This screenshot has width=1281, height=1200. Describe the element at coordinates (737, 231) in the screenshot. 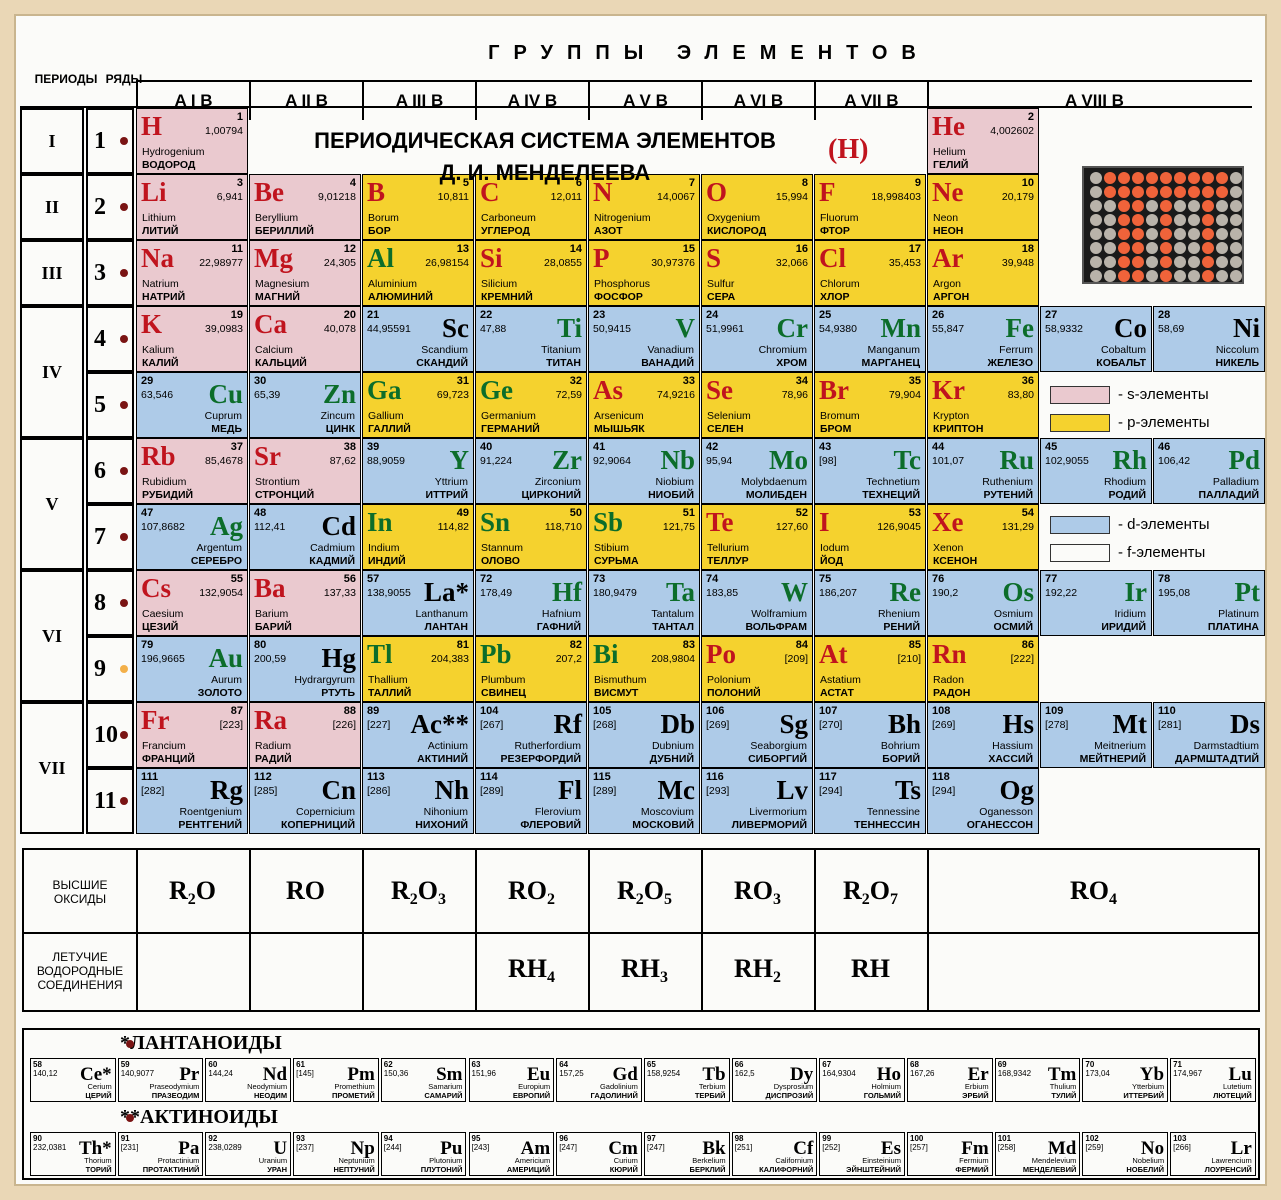

I see `russian-name: КИСЛОРОД` at that location.